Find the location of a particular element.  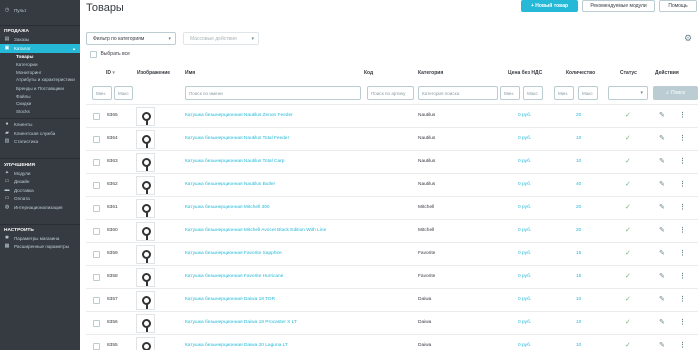

product-quantity: 40 is located at coordinates (578, 184).